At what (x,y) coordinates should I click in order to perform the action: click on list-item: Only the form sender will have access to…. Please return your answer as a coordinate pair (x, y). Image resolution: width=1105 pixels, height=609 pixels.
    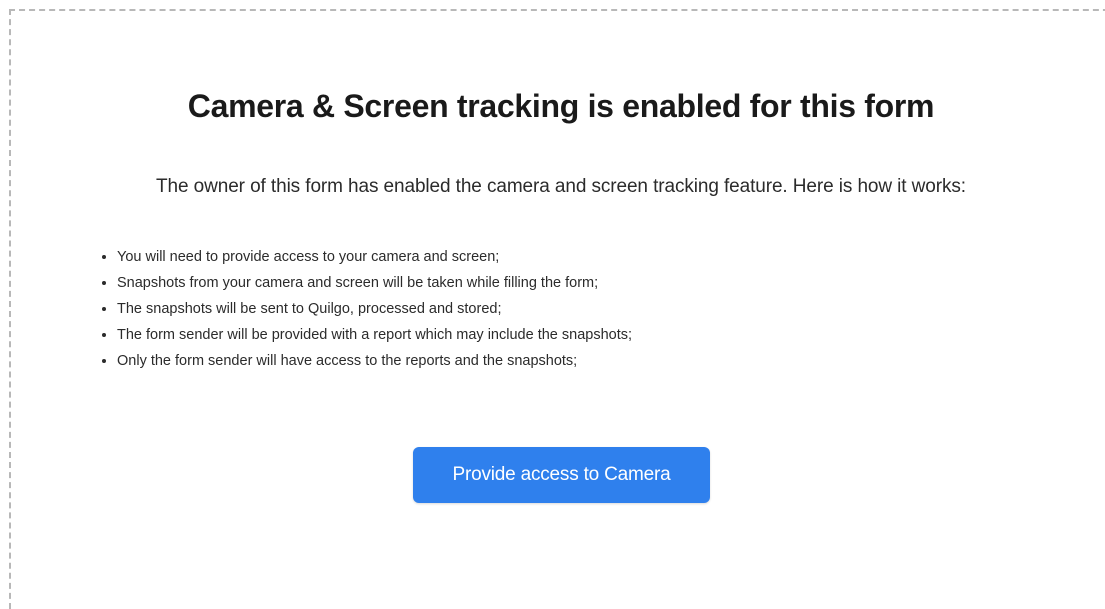
    Looking at the image, I should click on (374, 361).